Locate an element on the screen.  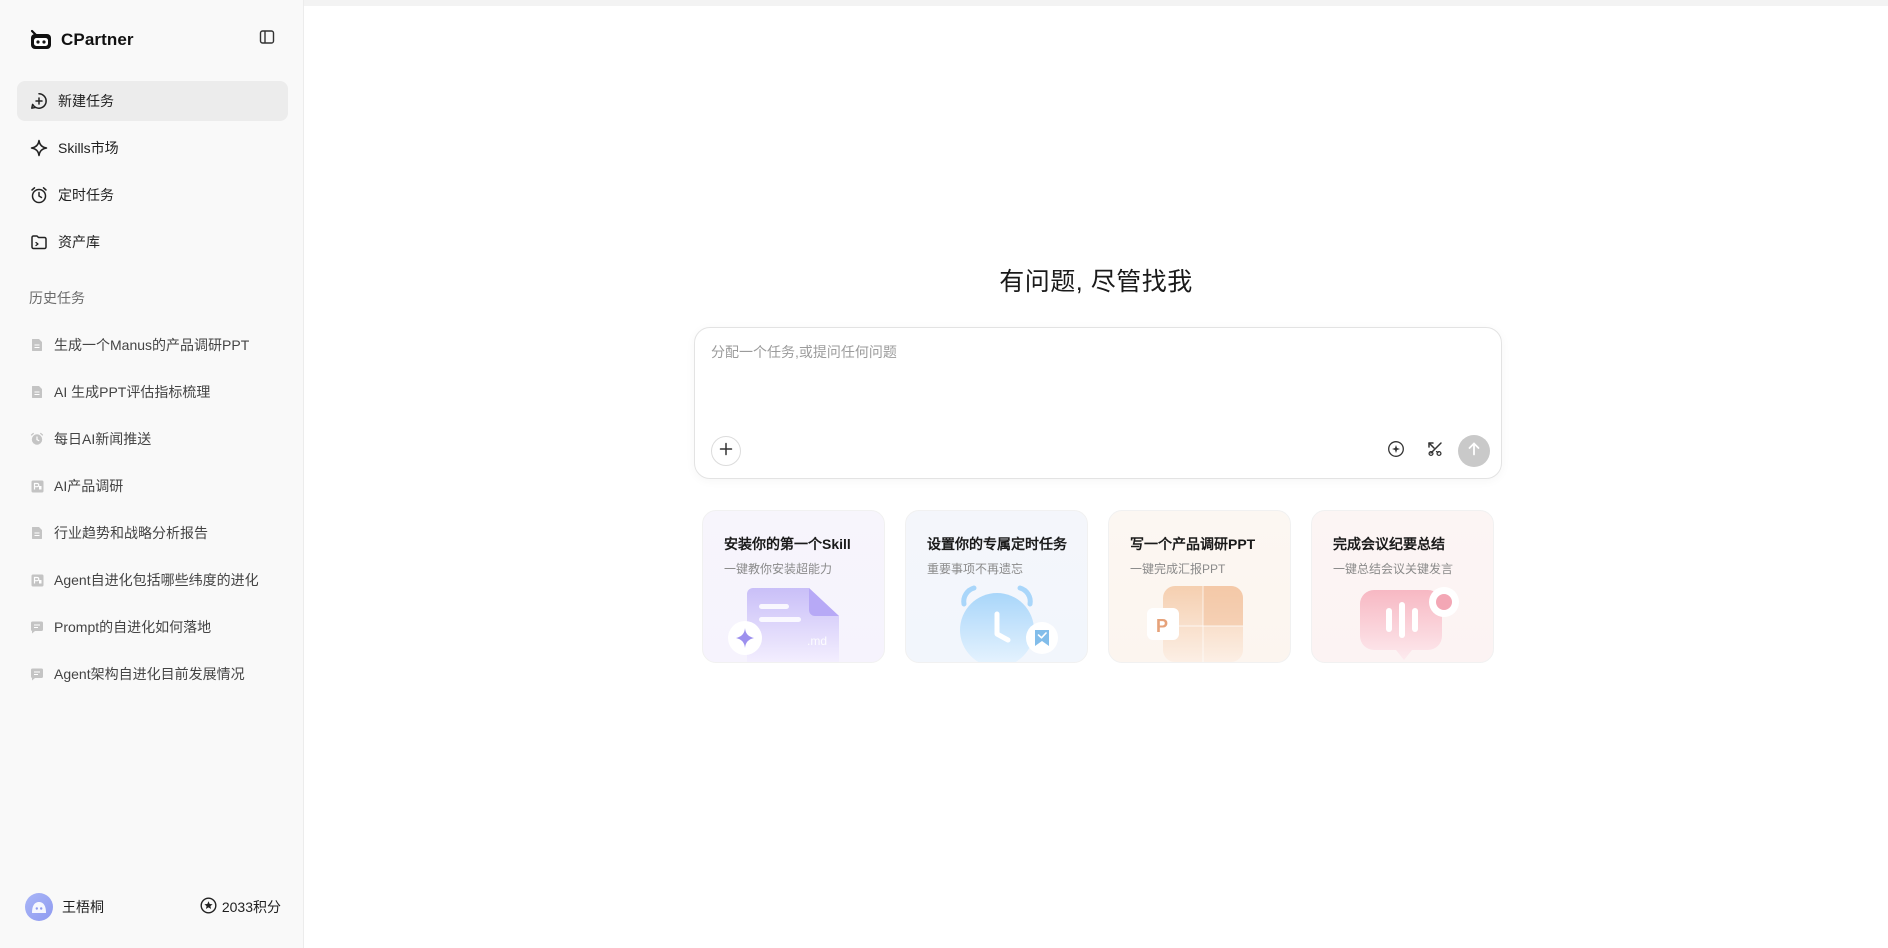
history-item: 每日AI新闻推送 is located at coordinates (152, 439).